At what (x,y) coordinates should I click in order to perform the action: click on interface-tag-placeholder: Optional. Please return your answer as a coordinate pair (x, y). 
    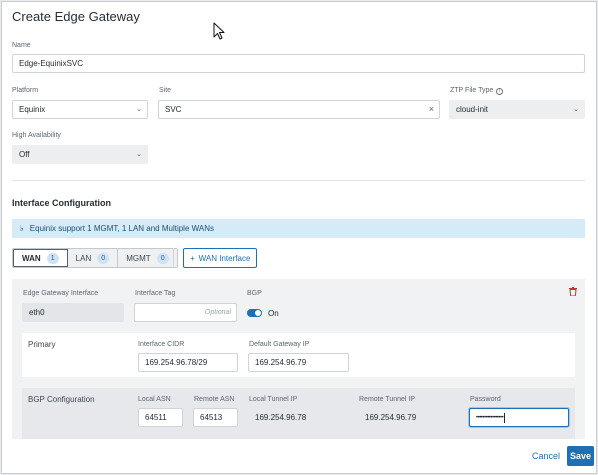
    Looking at the image, I should click on (217, 312).